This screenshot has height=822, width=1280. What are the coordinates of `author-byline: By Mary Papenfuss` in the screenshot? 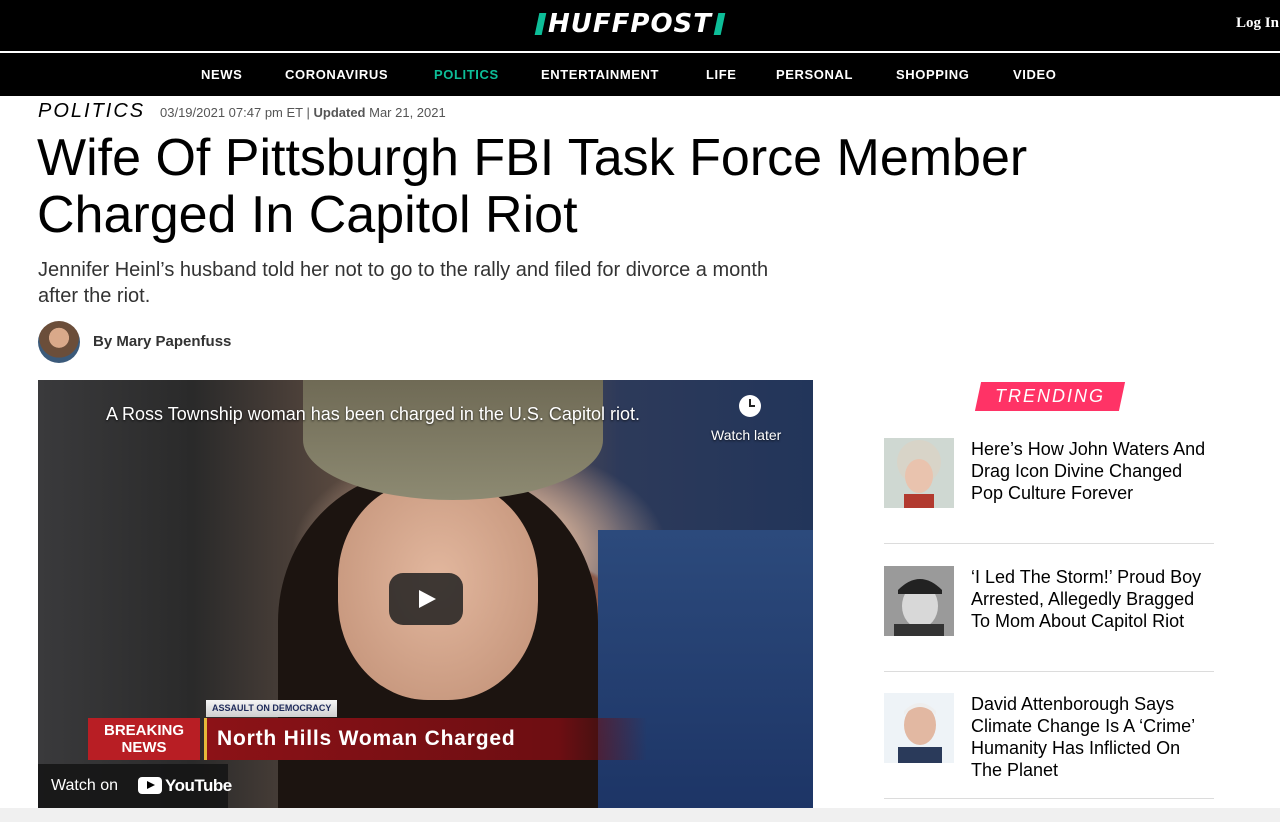 It's located at (162, 341).